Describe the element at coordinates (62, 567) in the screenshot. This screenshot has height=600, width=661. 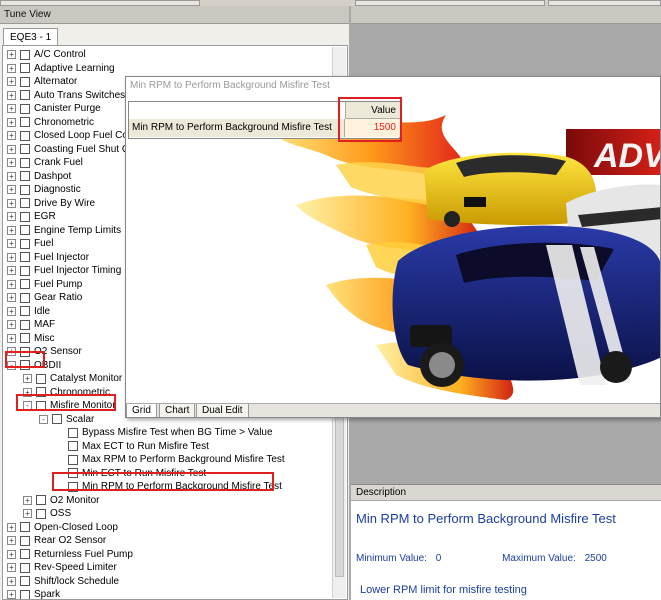
I see `tree-item: + Rev-Speed Limiter` at that location.